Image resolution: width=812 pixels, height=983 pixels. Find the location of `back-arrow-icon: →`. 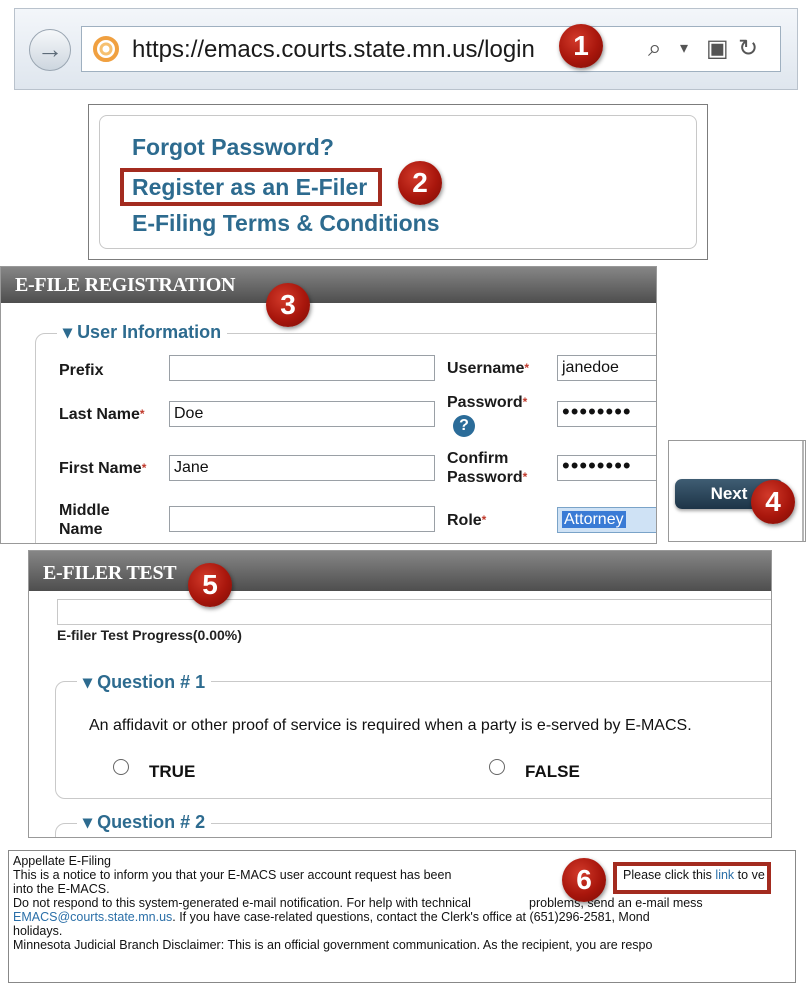

back-arrow-icon: → is located at coordinates (50, 49).